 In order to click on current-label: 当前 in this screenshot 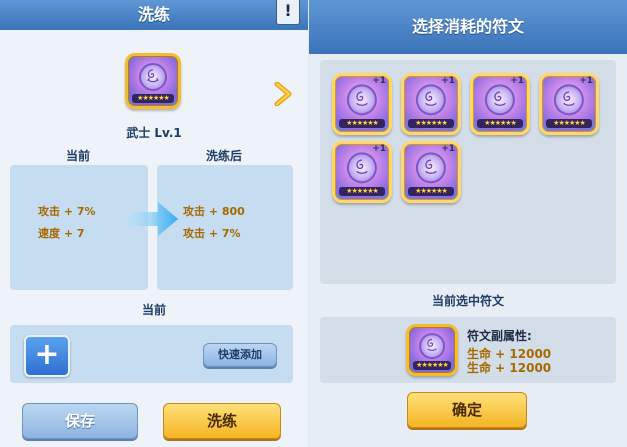, I will do `click(78, 156)`.